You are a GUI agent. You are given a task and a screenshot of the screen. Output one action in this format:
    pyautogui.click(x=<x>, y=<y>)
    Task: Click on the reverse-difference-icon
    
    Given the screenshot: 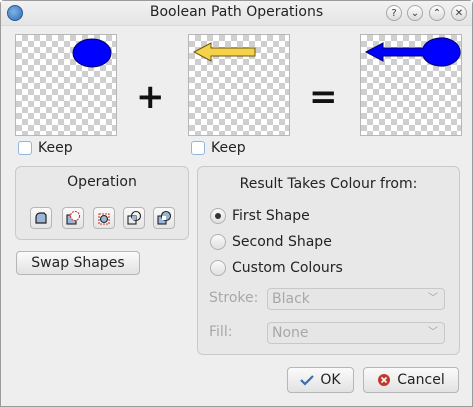 What is the action you would take?
    pyautogui.click(x=104, y=219)
    